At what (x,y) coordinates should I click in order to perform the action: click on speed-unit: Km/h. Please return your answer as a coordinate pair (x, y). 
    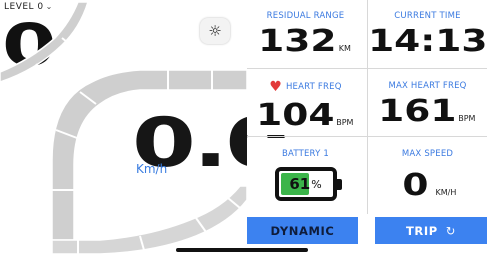
    Looking at the image, I should click on (152, 169).